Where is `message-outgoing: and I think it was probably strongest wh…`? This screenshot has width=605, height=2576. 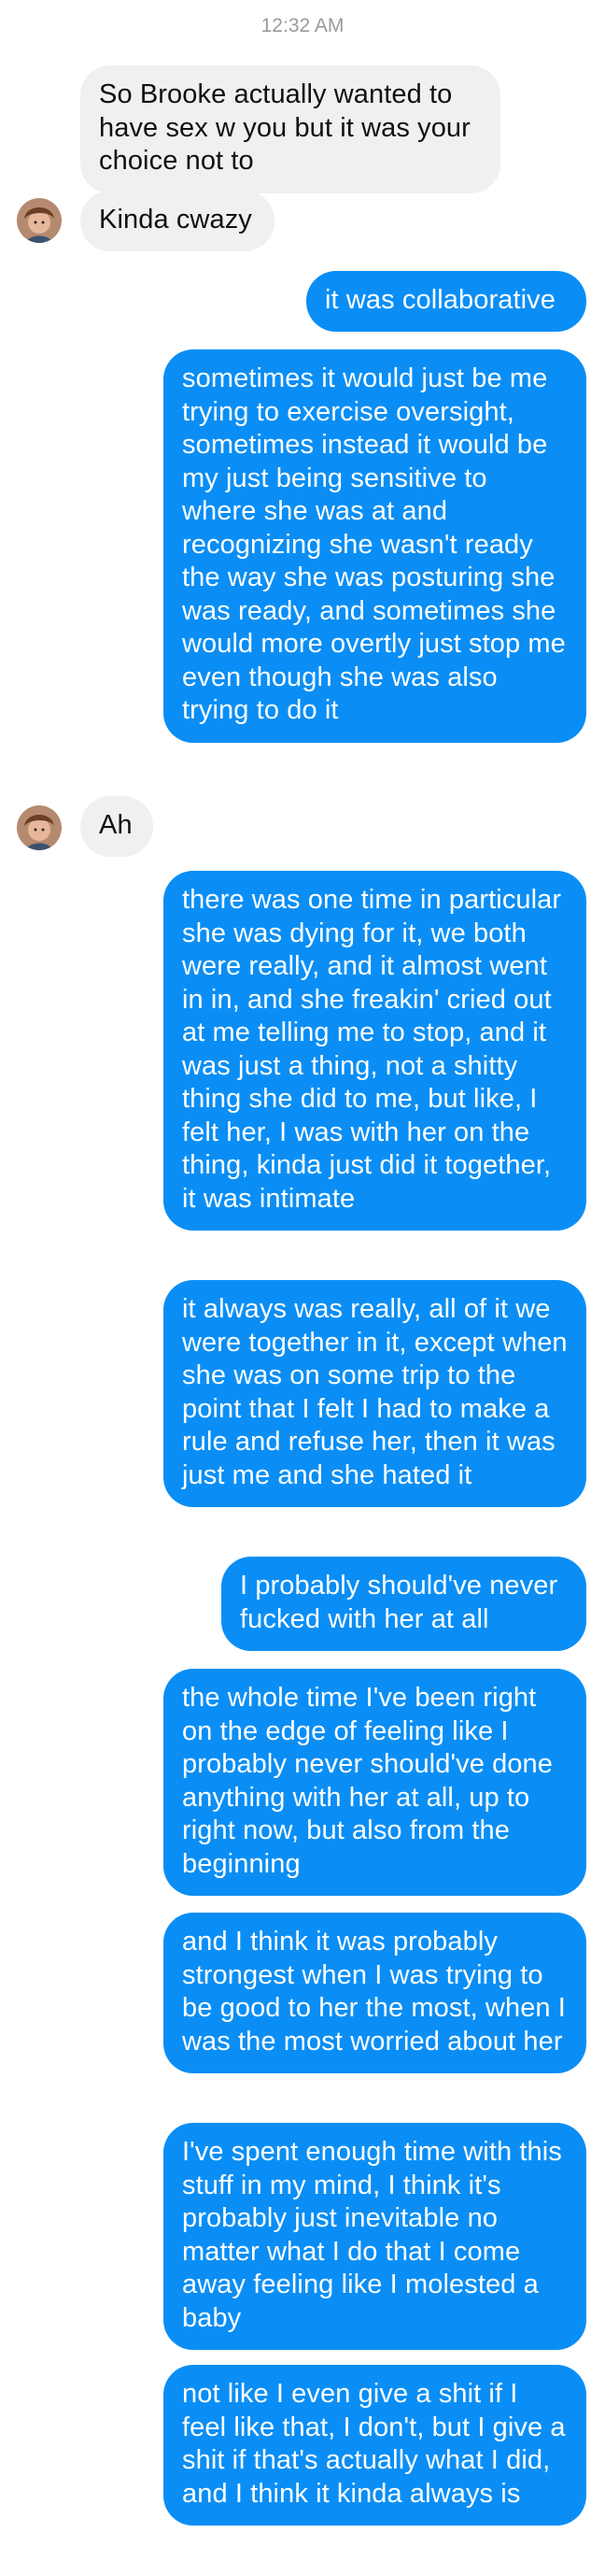 message-outgoing: and I think it was probably strongest wh… is located at coordinates (374, 1993).